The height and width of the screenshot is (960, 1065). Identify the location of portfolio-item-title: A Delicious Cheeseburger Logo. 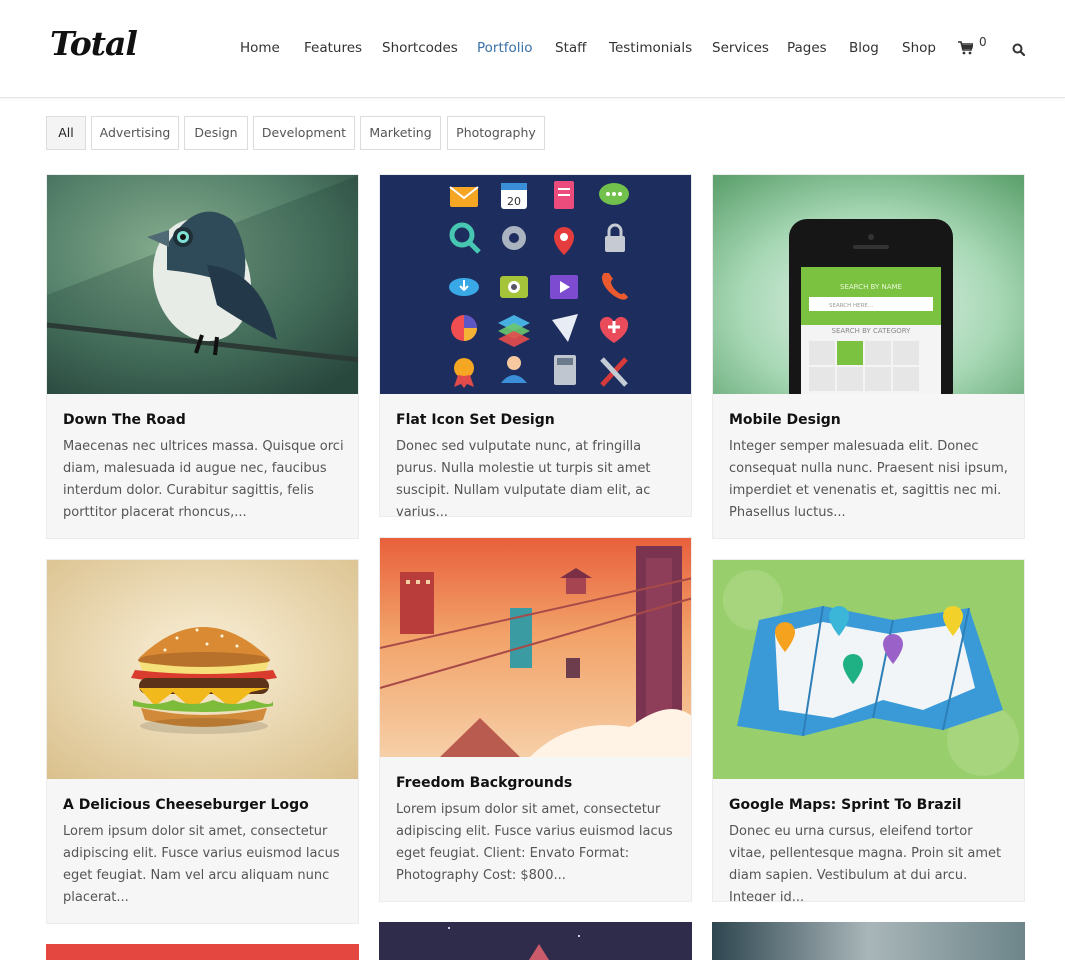
(203, 805).